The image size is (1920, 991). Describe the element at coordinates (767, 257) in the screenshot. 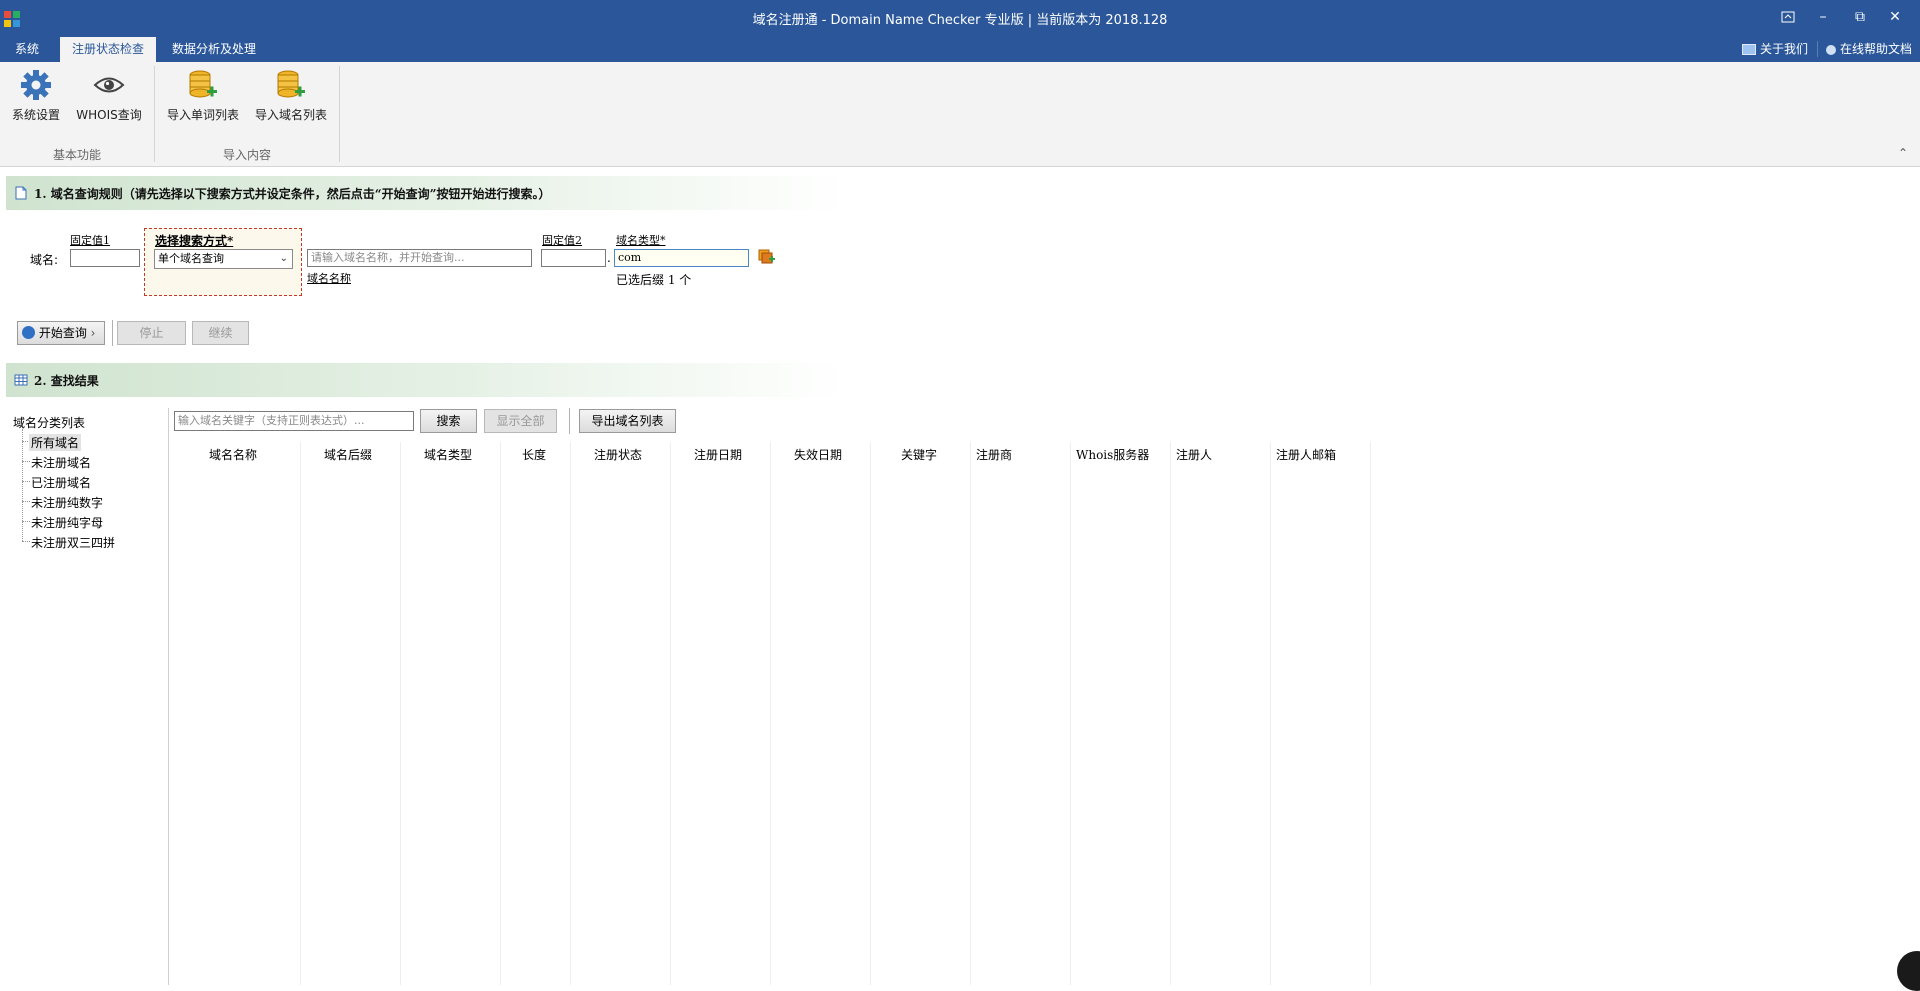

I see `select-suffix-icon` at that location.